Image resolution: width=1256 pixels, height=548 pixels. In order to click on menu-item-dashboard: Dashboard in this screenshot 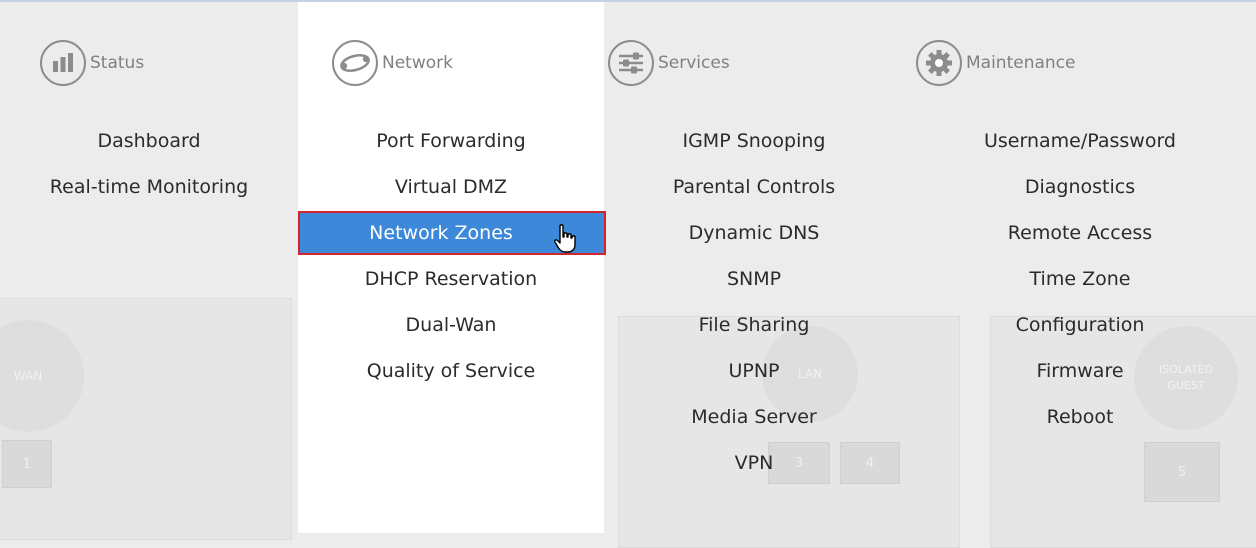, I will do `click(149, 143)`.